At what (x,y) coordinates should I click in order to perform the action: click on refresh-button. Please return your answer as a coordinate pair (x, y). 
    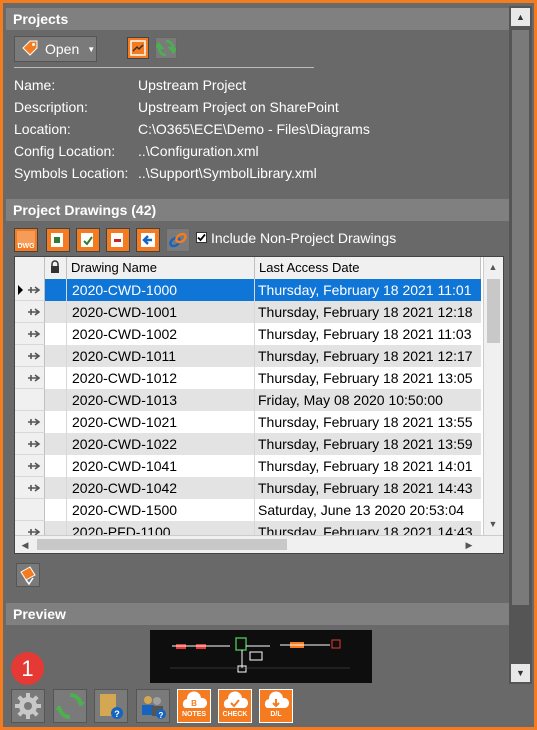
    Looking at the image, I should click on (70, 706).